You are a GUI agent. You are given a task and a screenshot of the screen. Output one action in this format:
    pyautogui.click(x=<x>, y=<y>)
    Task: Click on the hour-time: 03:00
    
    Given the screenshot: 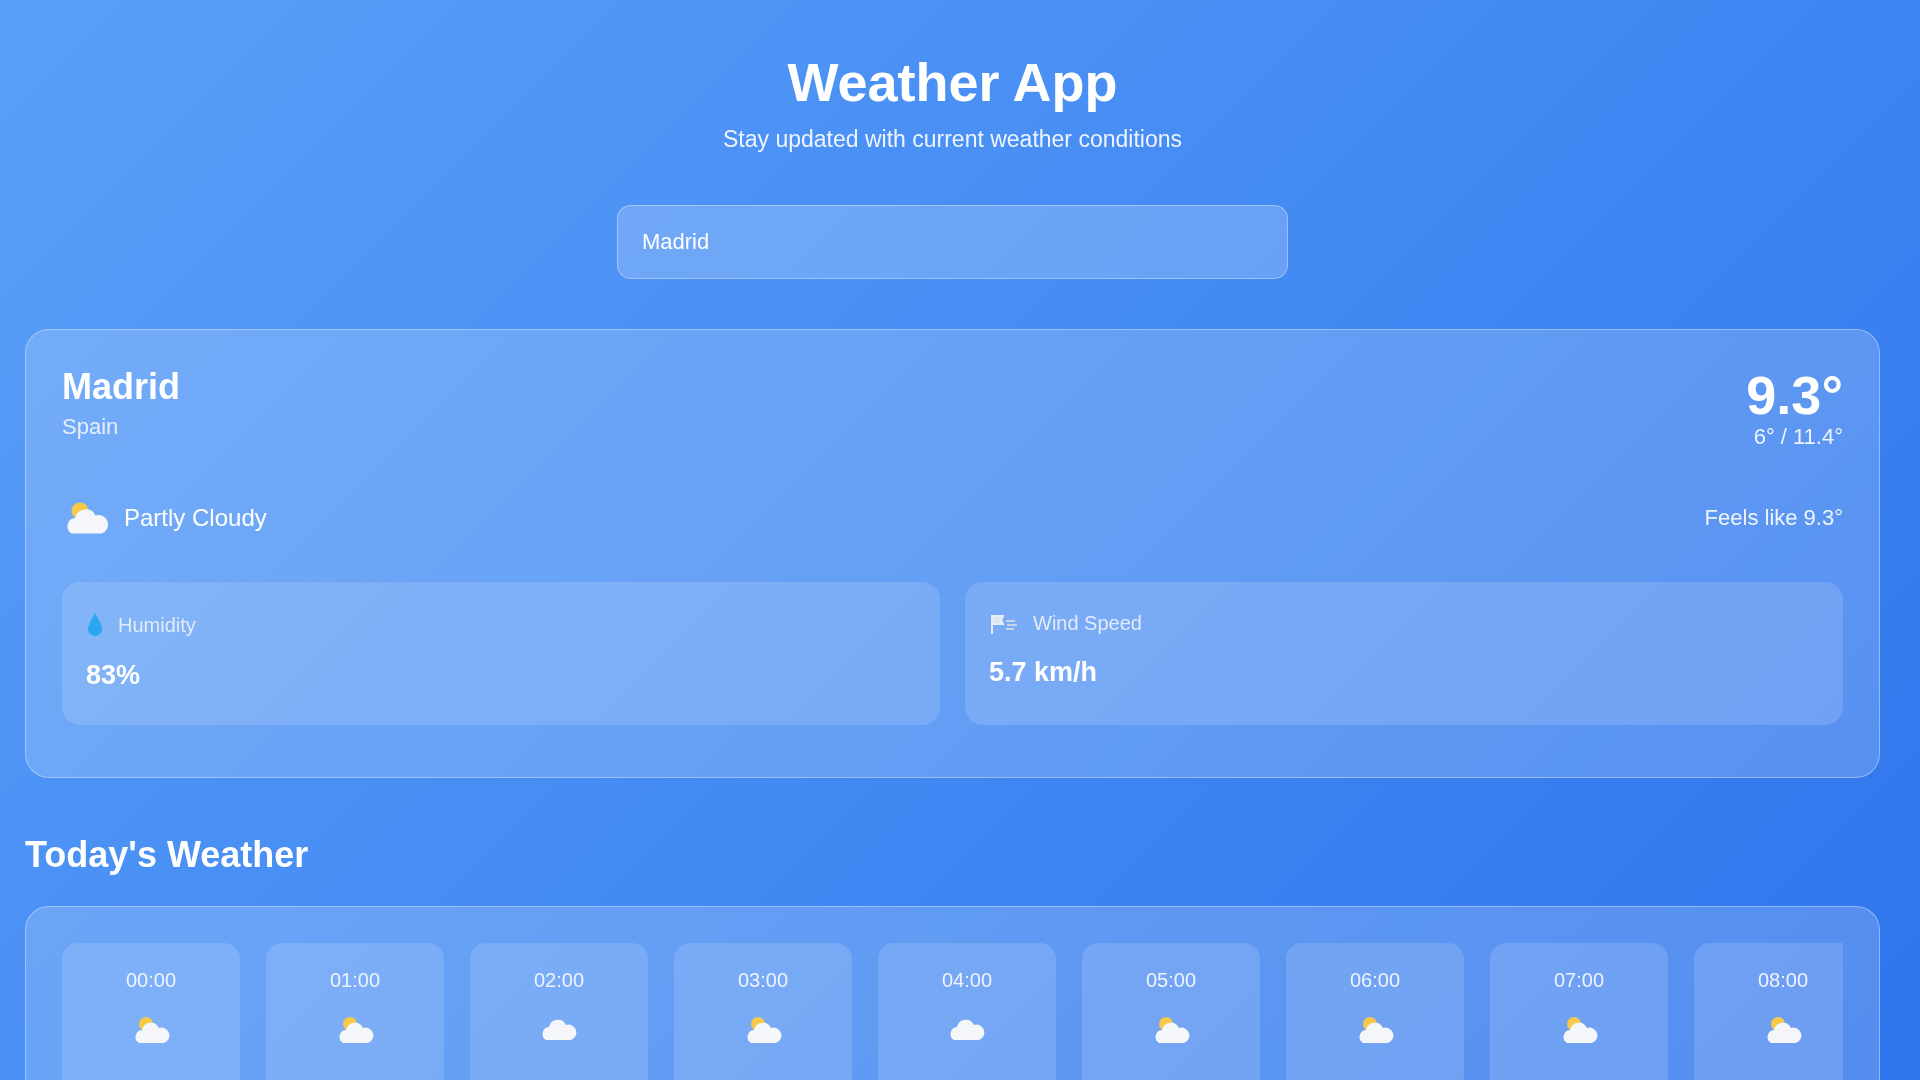 What is the action you would take?
    pyautogui.click(x=763, y=980)
    